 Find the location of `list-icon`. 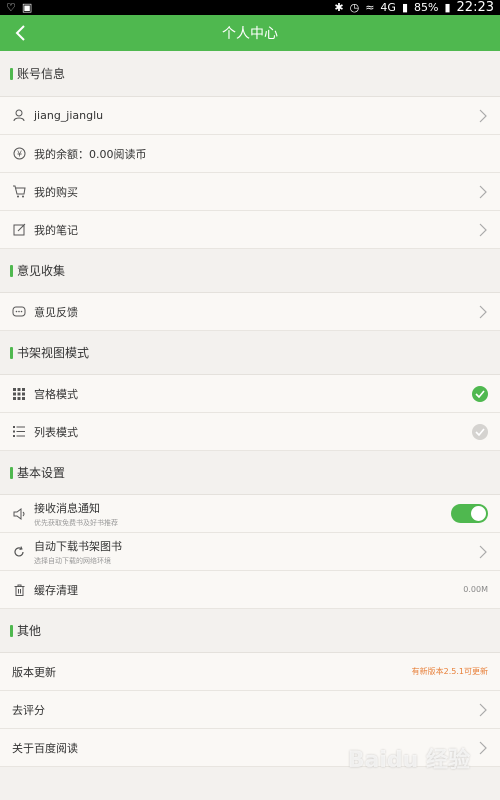

list-icon is located at coordinates (19, 432).